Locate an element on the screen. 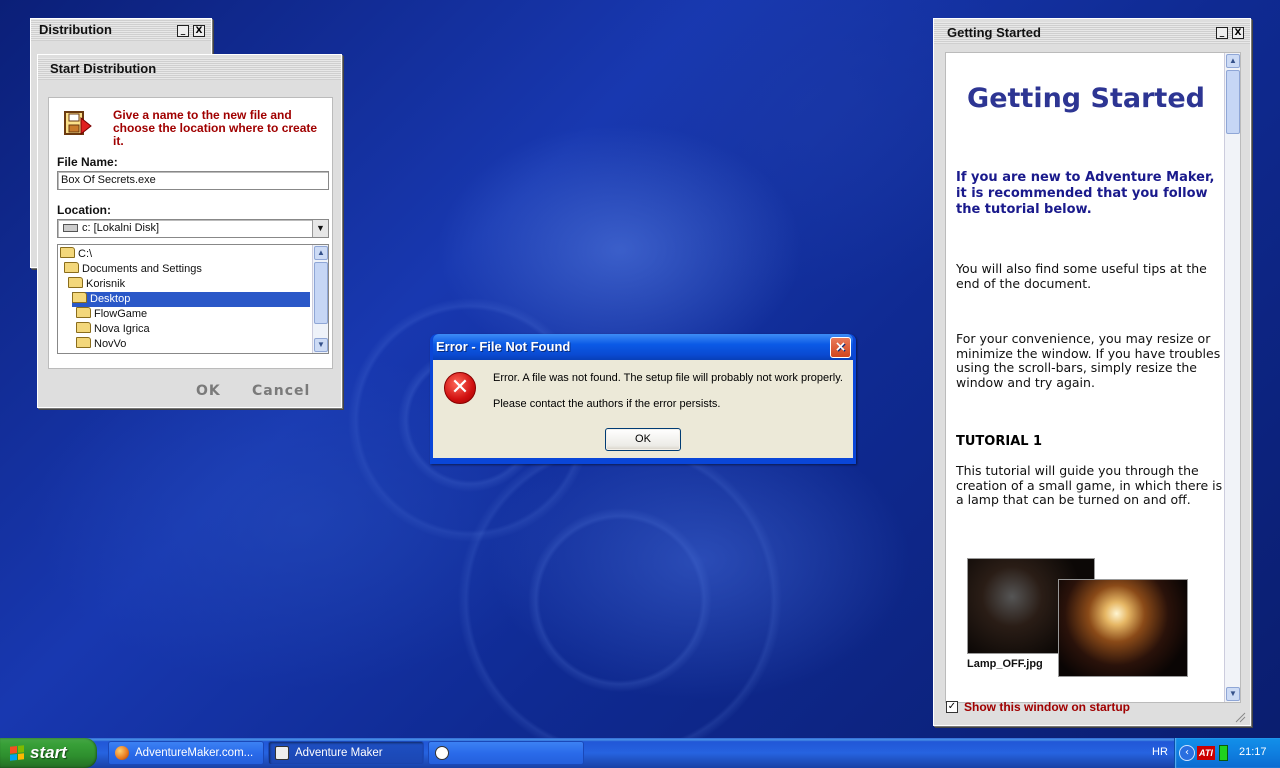 The width and height of the screenshot is (1280, 768). tree-item-korisnik: Korisnik is located at coordinates (96, 284).